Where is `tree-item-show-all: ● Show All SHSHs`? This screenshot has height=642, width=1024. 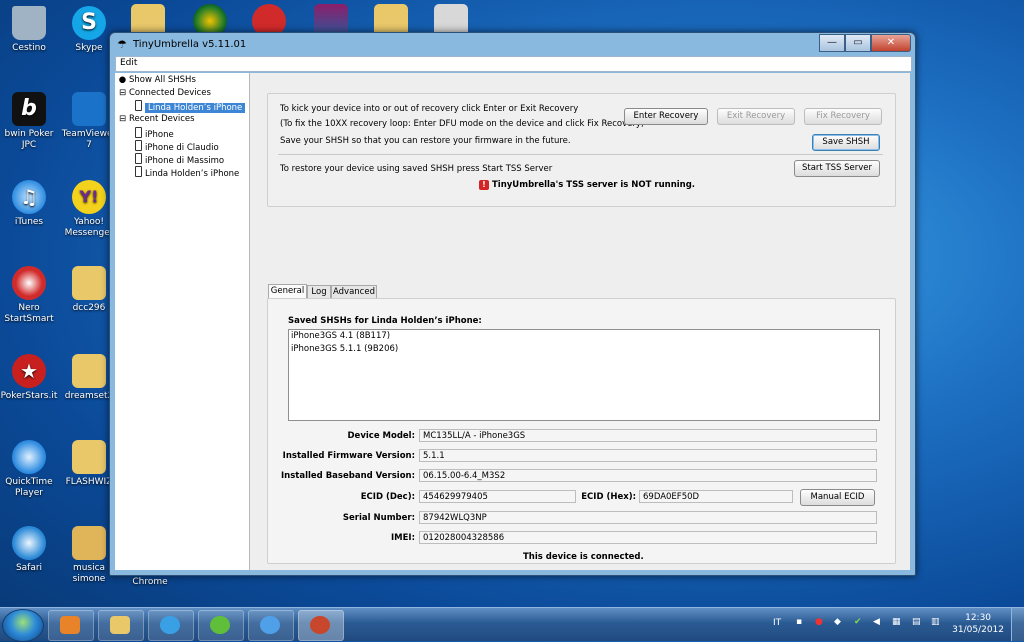 tree-item-show-all: ● Show All SHSHs is located at coordinates (157, 81).